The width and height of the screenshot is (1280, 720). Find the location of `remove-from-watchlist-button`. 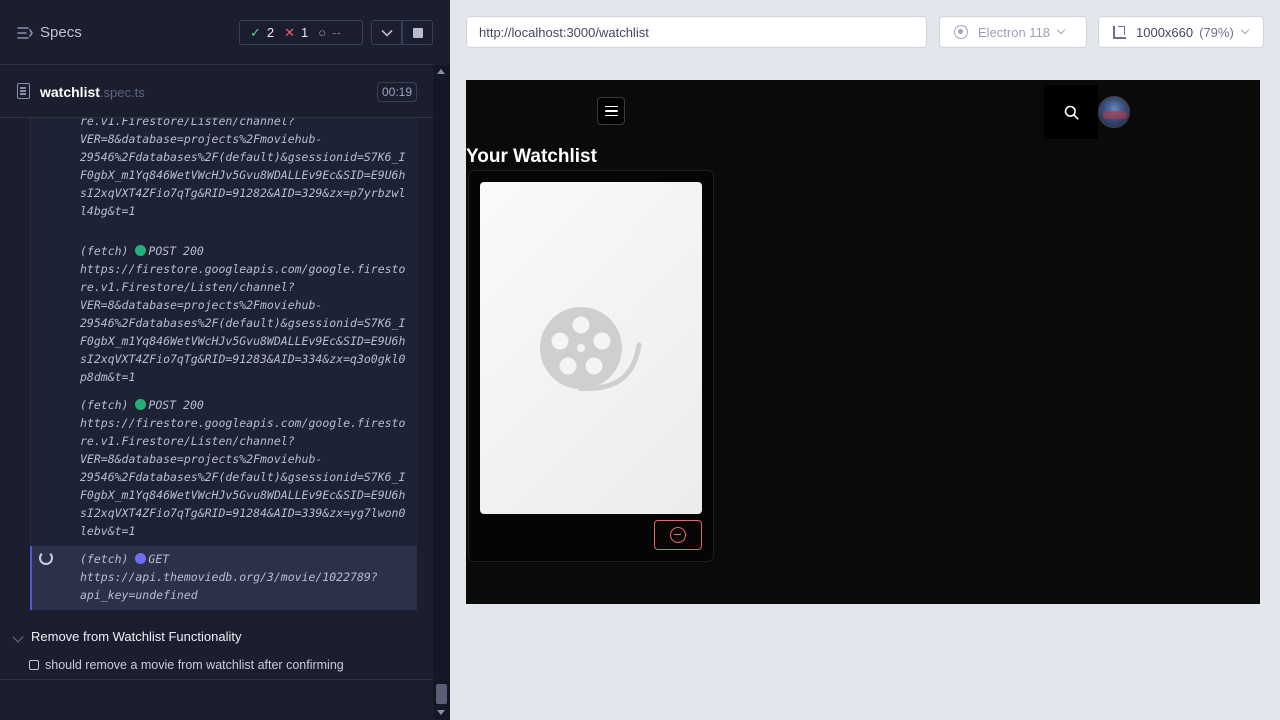

remove-from-watchlist-button is located at coordinates (678, 535).